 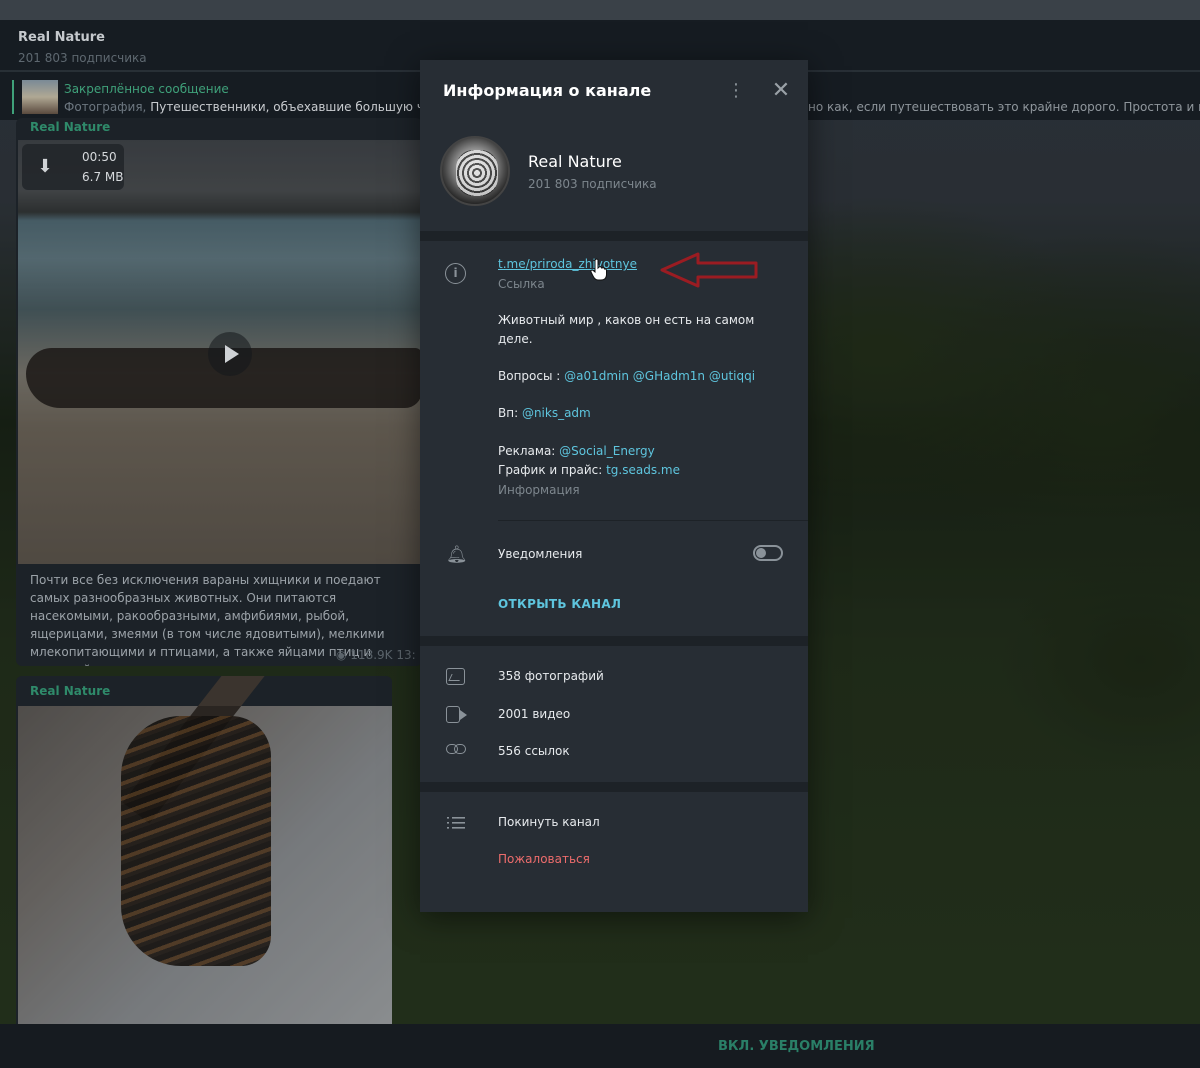 What do you see at coordinates (653, 520) in the screenshot?
I see `divider` at bounding box center [653, 520].